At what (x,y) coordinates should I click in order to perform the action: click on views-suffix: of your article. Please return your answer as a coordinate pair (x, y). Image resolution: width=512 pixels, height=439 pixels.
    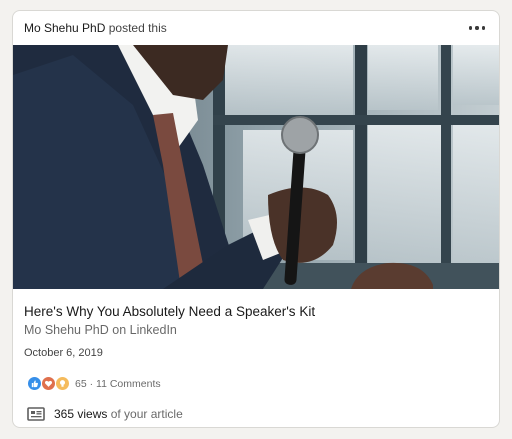
    Looking at the image, I should click on (145, 414).